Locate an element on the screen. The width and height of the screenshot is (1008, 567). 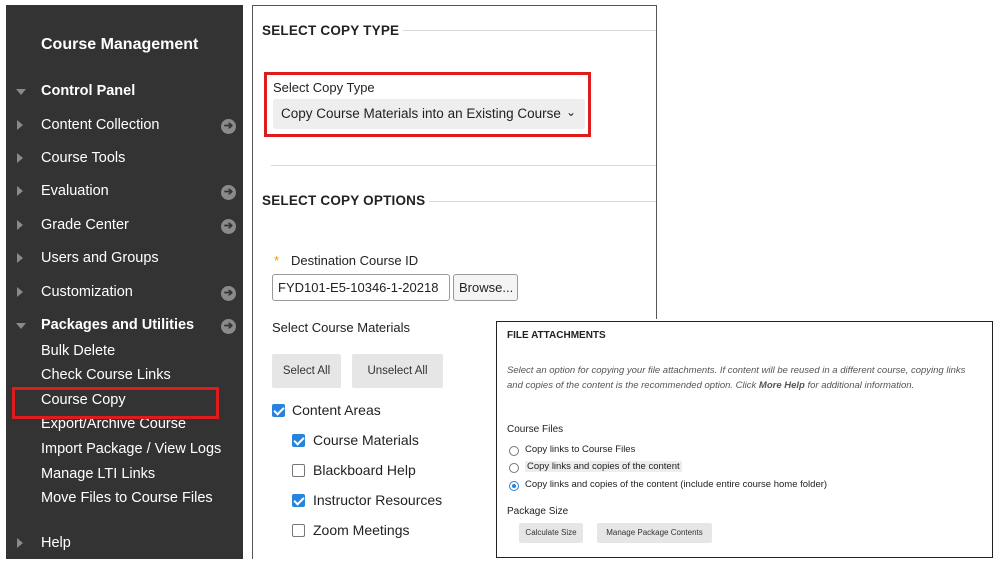
sidebar-item-label: Course Tools is located at coordinates (83, 158).